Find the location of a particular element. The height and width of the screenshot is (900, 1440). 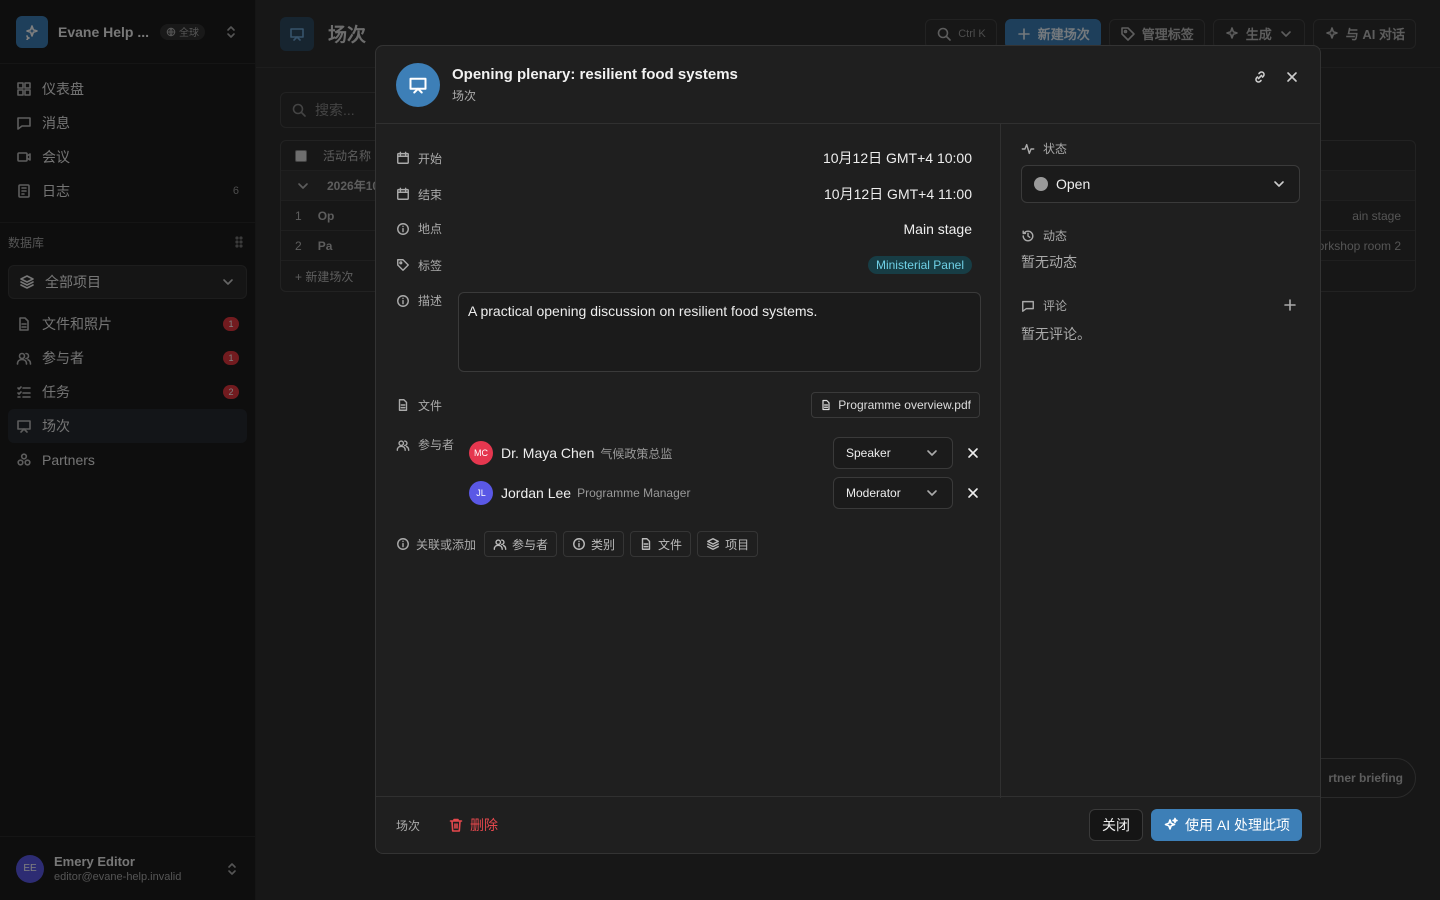

status-value: Open is located at coordinates (1073, 184).